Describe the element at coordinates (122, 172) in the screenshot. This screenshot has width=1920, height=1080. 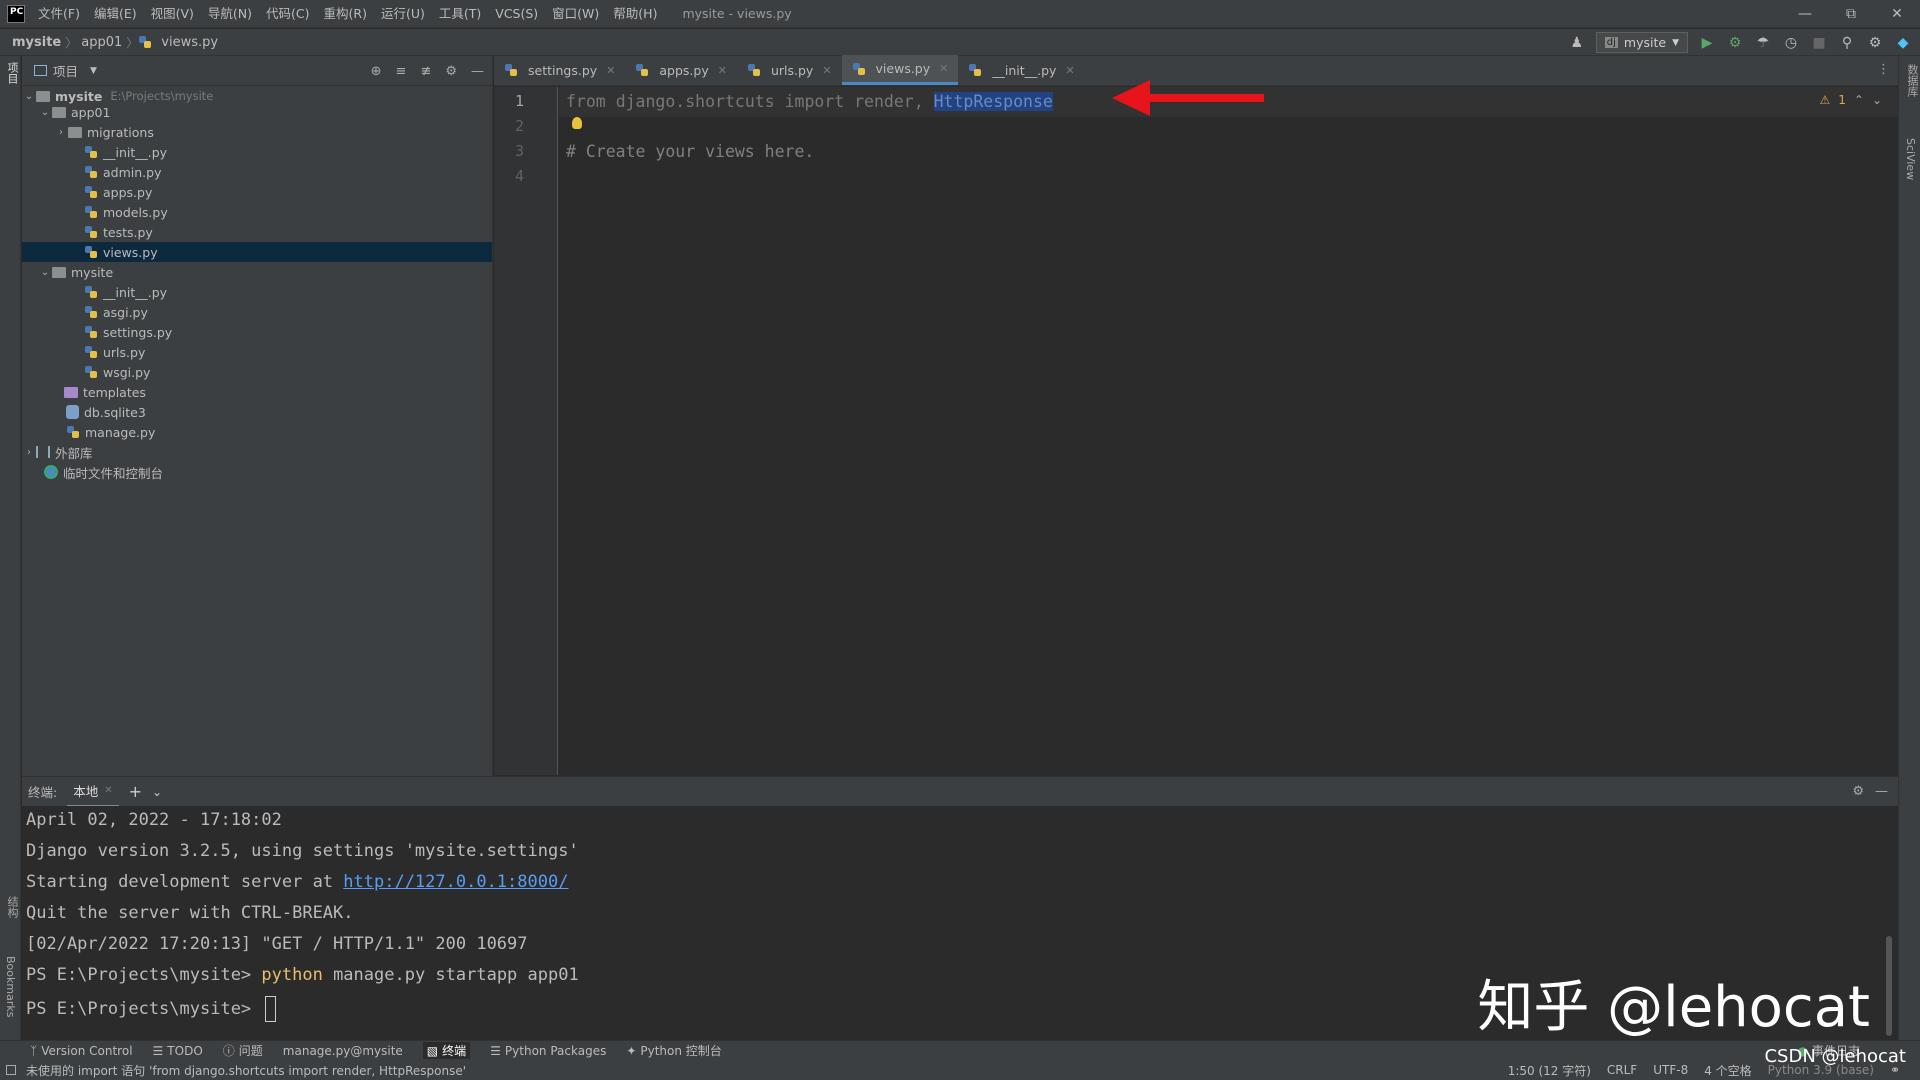
I see `tree-item-file: admin.py` at that location.